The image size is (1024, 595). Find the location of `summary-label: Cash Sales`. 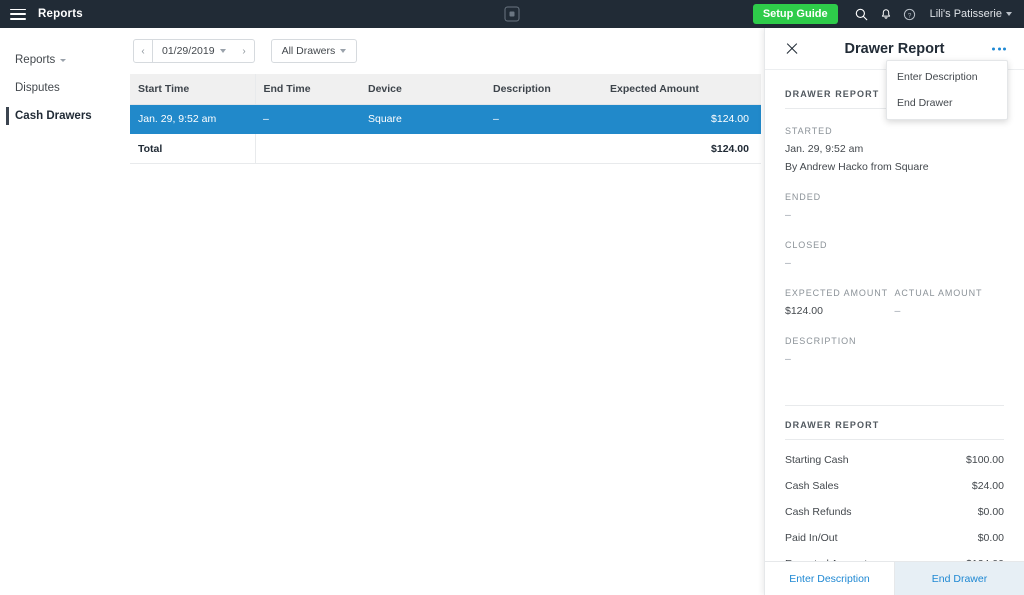

summary-label: Cash Sales is located at coordinates (812, 486).